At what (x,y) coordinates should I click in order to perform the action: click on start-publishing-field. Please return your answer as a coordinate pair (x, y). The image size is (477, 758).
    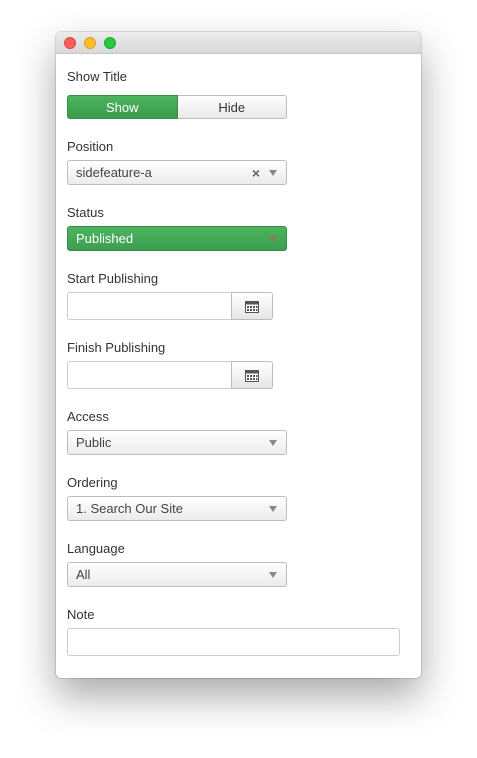
    Looking at the image, I should click on (170, 306).